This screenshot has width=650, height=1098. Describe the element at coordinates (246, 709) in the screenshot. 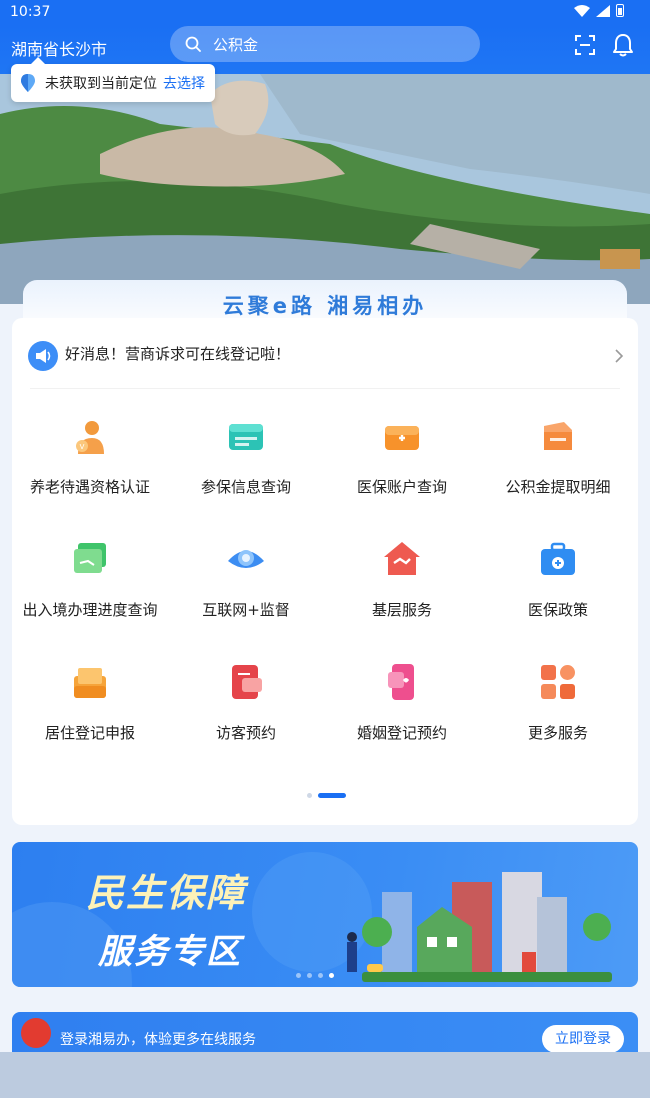

I see `service-item: 访客预约` at that location.